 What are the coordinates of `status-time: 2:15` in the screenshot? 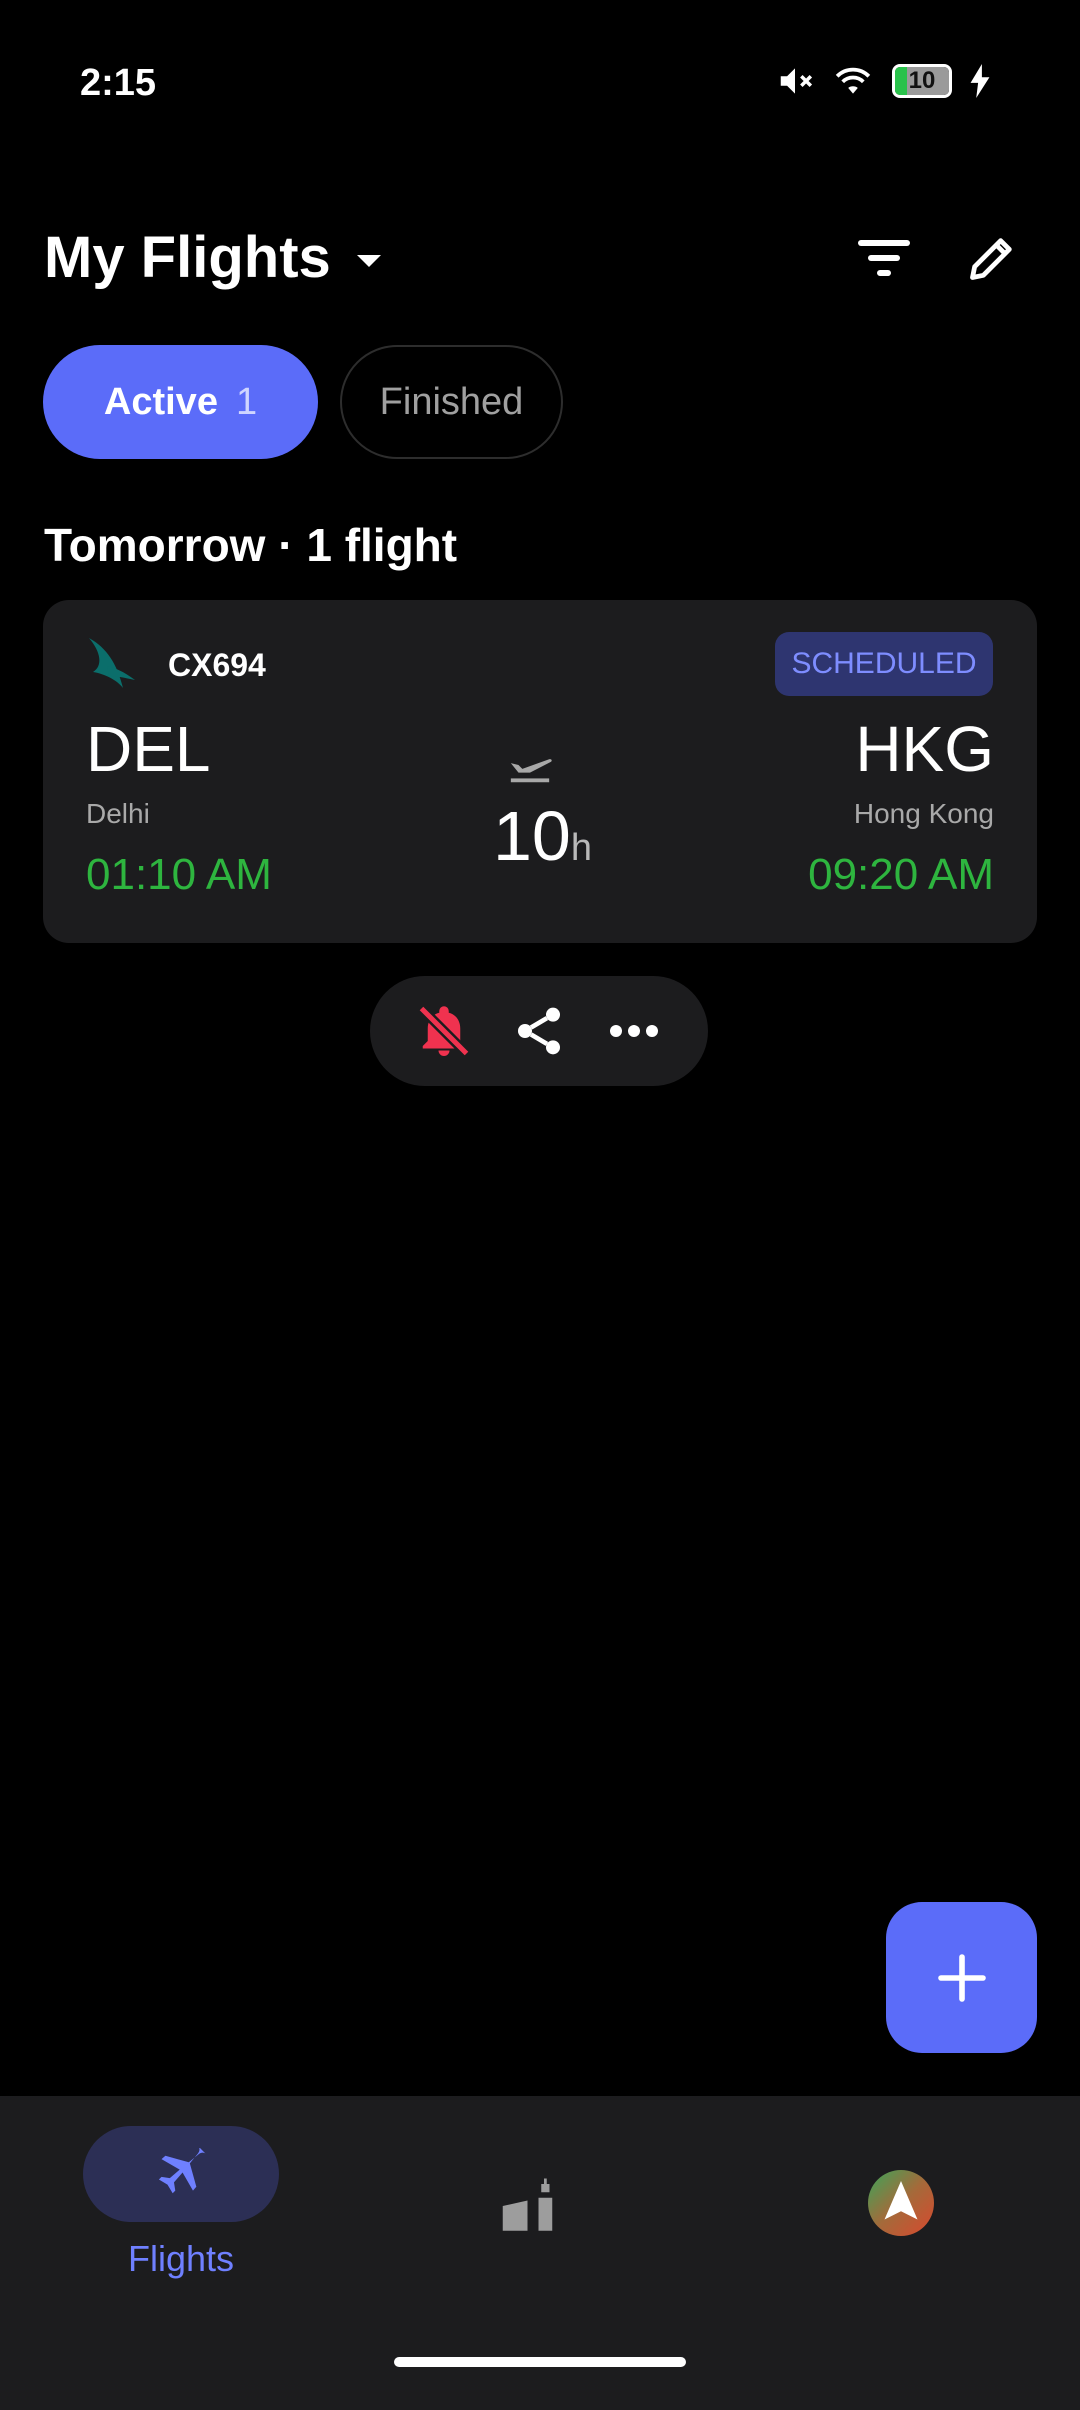 It's located at (118, 83).